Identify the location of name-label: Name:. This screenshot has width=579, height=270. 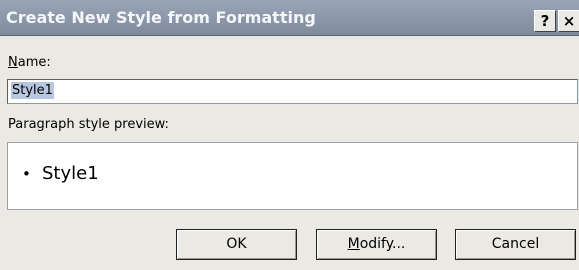
(29, 62).